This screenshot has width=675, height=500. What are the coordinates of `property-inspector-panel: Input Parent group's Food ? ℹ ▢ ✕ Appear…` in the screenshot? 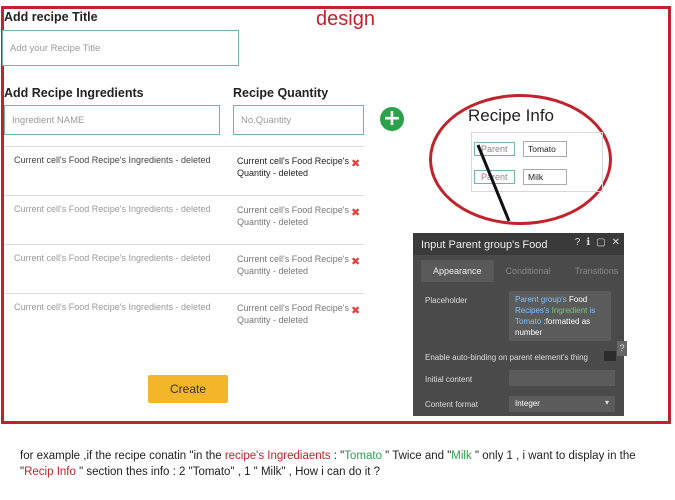 It's located at (518, 324).